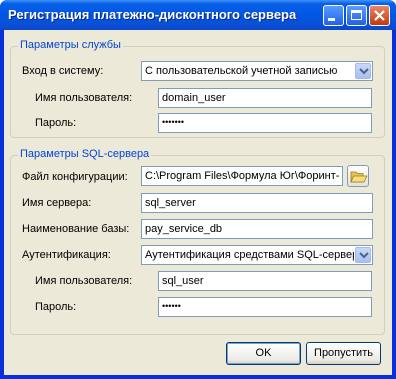 The image size is (396, 379). What do you see at coordinates (257, 229) in the screenshot?
I see `database-name-input: pay_service_db` at bounding box center [257, 229].